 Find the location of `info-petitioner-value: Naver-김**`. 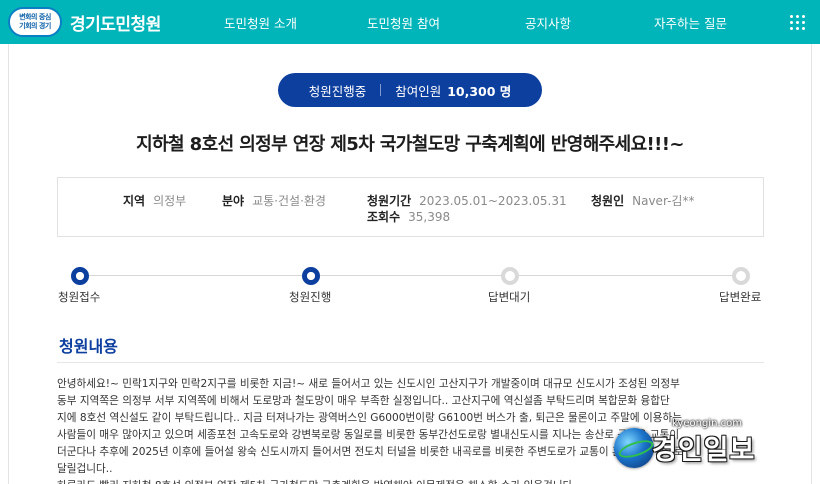

info-petitioner-value: Naver-김** is located at coordinates (663, 201).